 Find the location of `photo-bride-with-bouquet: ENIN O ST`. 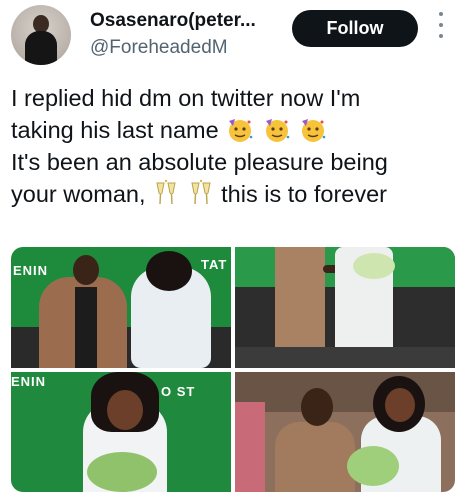

photo-bride-with-bouquet: ENIN O ST is located at coordinates (121, 432).